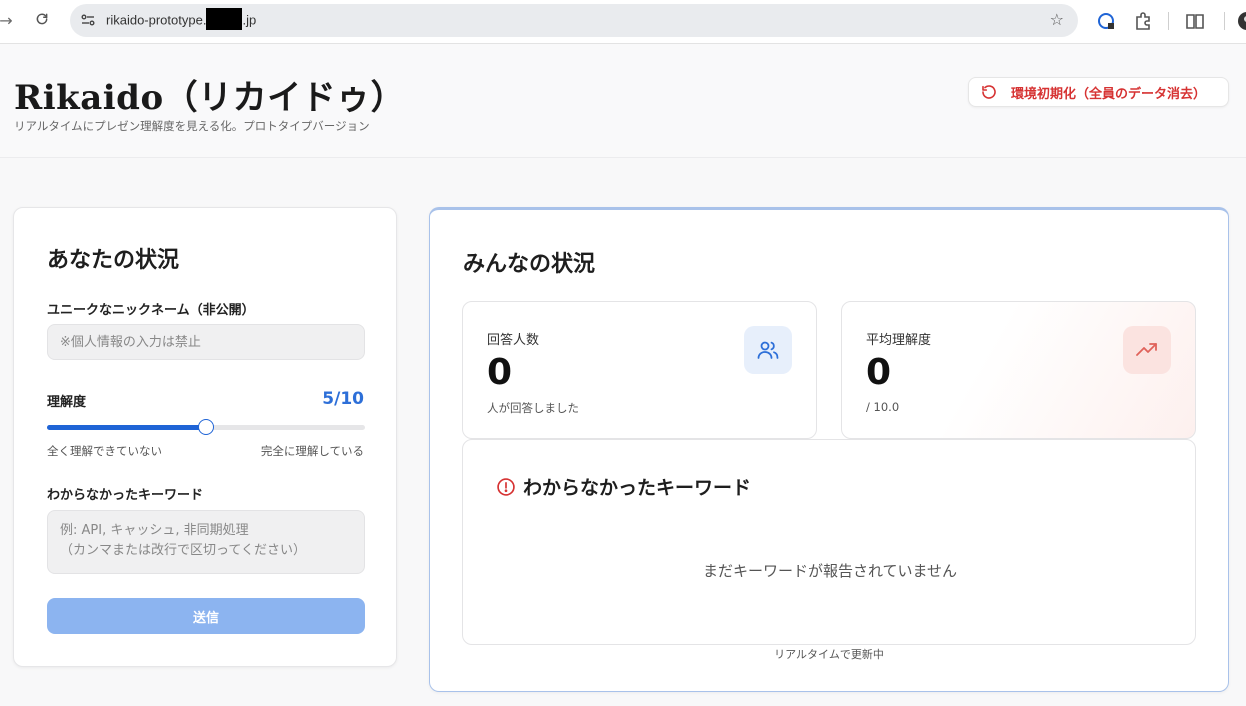  Describe the element at coordinates (206, 616) in the screenshot. I see `submit-button: 送信` at that location.